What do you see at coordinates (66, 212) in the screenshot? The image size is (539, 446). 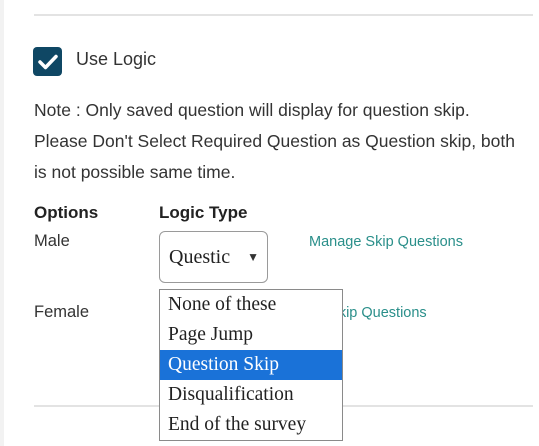 I see `options-column-header: Options` at bounding box center [66, 212].